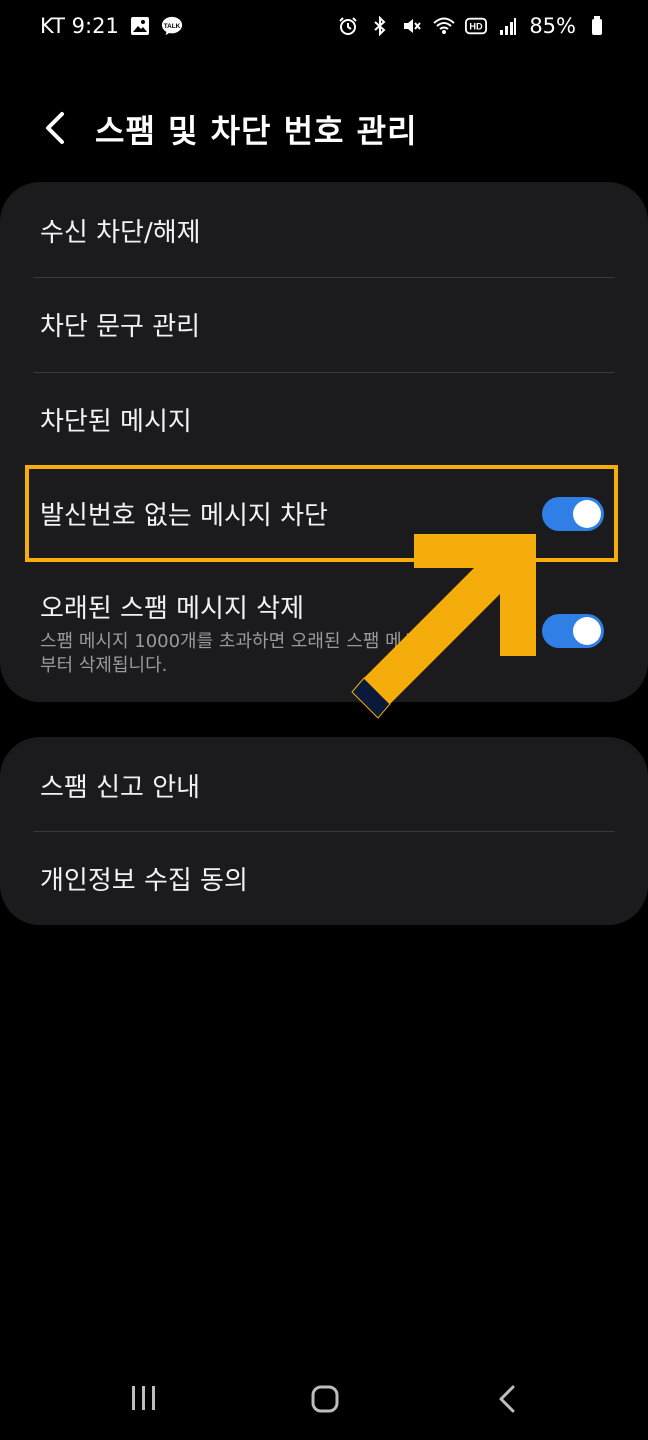 Image resolution: width=648 pixels, height=1440 pixels. I want to click on battery-icon, so click(597, 26).